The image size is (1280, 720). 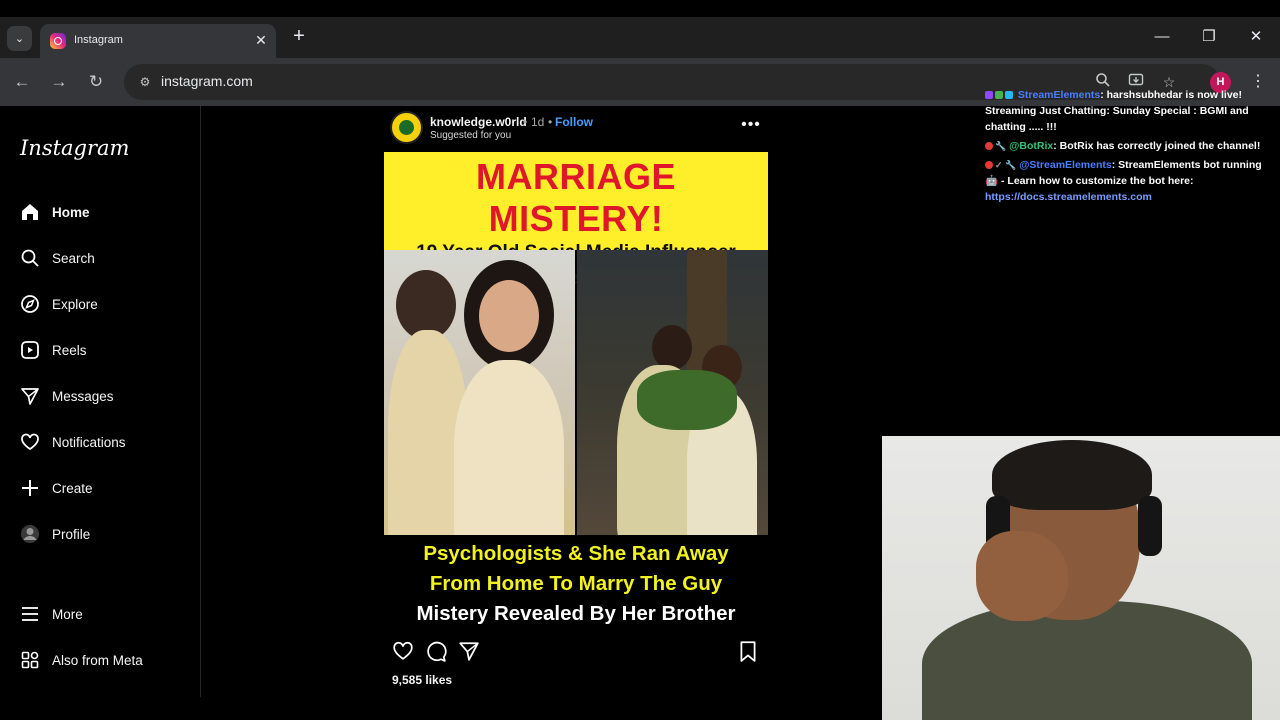 What do you see at coordinates (145, 82) in the screenshot?
I see `site-info-icon: ⚙` at bounding box center [145, 82].